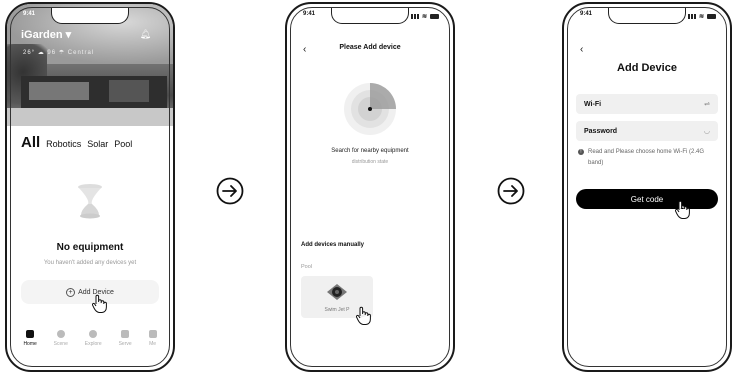  Describe the element at coordinates (59, 53) in the screenshot. I see `weather-info: 26° ☁ 96 ☂ Central` at that location.